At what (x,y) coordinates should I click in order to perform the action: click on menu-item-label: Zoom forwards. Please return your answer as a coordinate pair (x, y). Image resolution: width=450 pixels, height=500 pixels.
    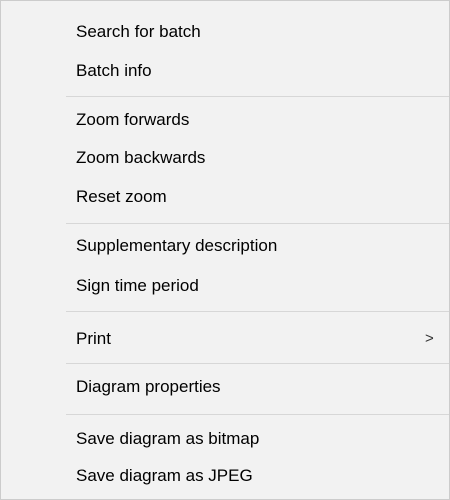
    Looking at the image, I should click on (133, 119).